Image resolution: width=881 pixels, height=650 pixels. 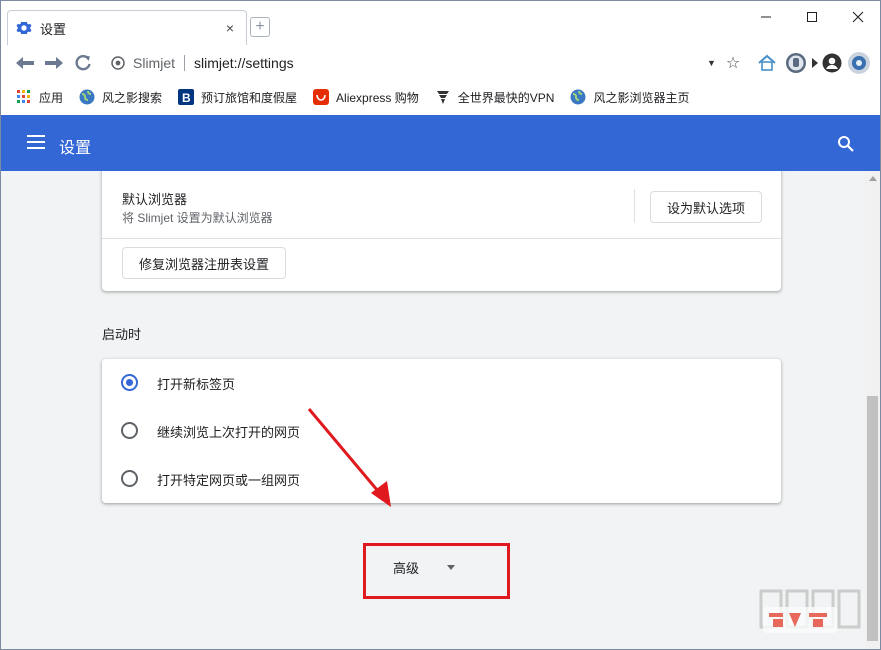 What do you see at coordinates (132, 97) in the screenshot?
I see `bookmark-label: 风之影搜索` at bounding box center [132, 97].